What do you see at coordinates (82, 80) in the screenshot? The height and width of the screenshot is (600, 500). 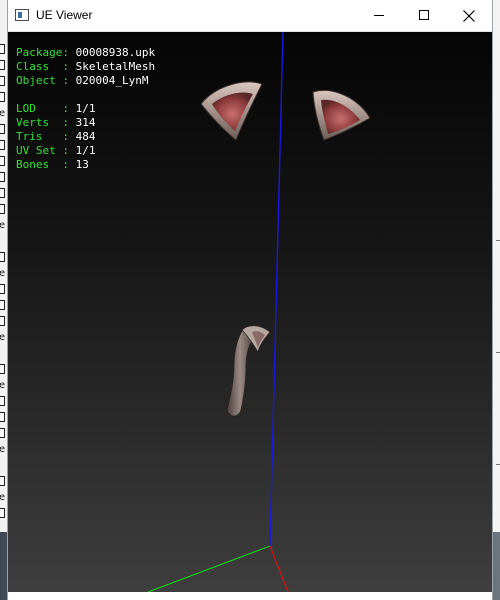 I see `info-row-object: Object : 020004_LynM` at bounding box center [82, 80].